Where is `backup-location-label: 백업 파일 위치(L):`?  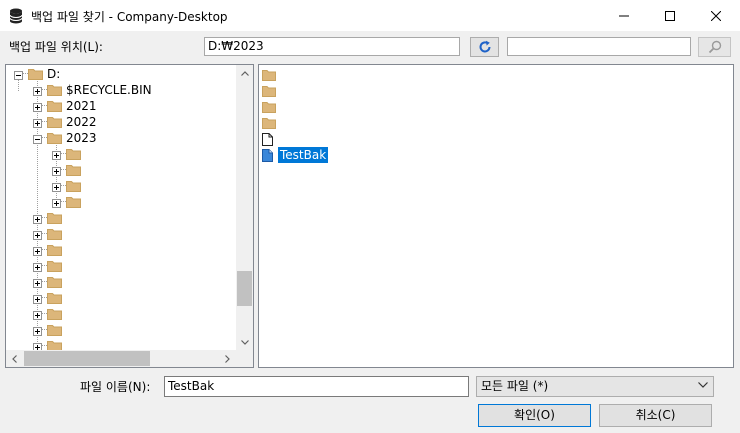 backup-location-label: 백업 파일 위치(L): is located at coordinates (56, 47).